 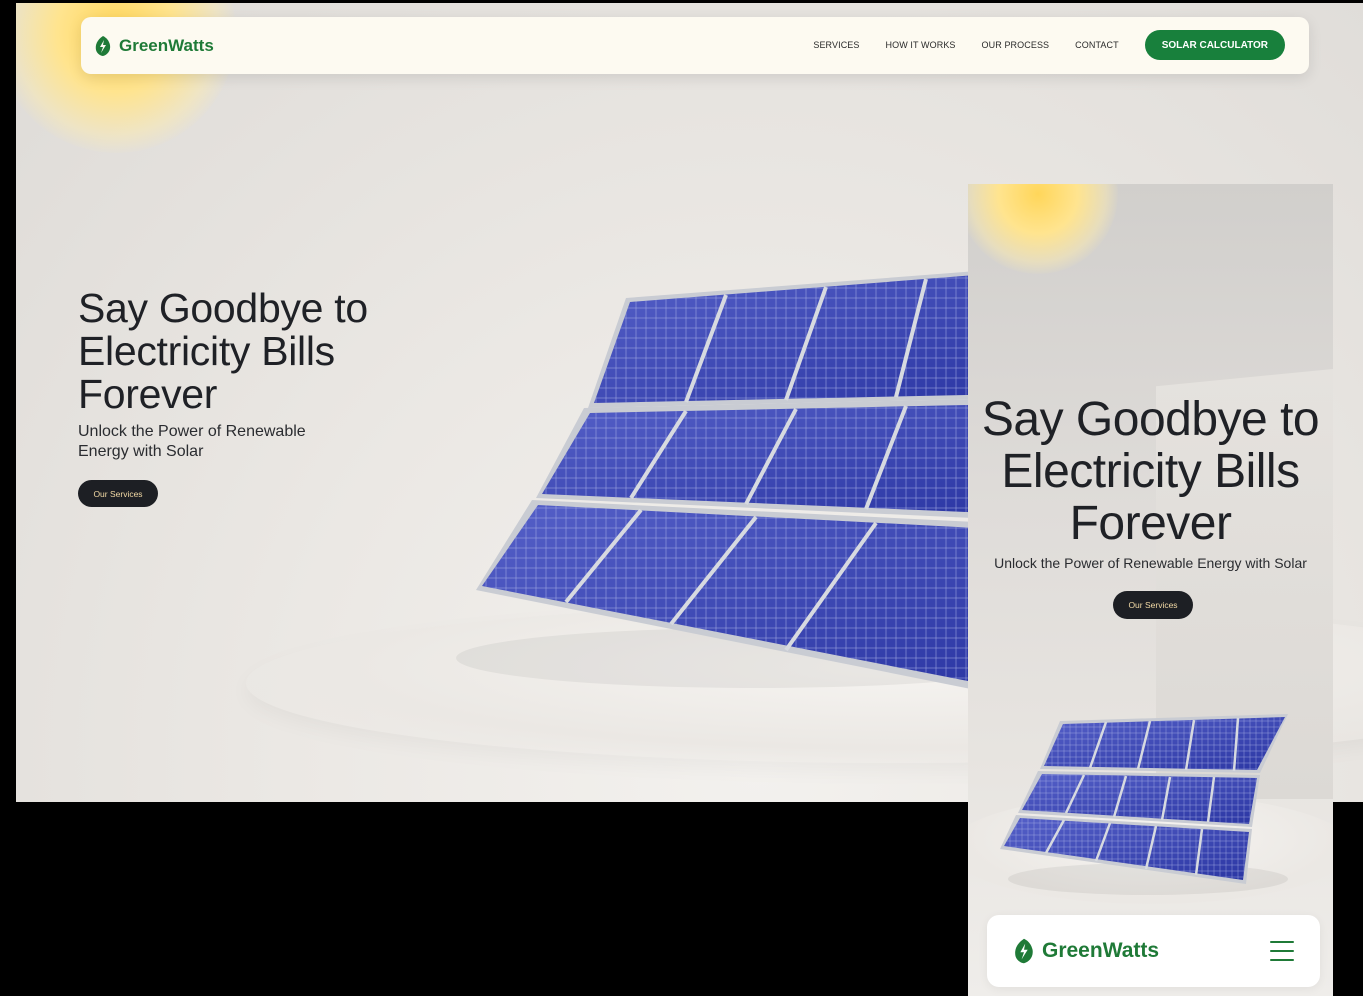 What do you see at coordinates (836, 45) in the screenshot?
I see `nav-link-services: SERVICES` at bounding box center [836, 45].